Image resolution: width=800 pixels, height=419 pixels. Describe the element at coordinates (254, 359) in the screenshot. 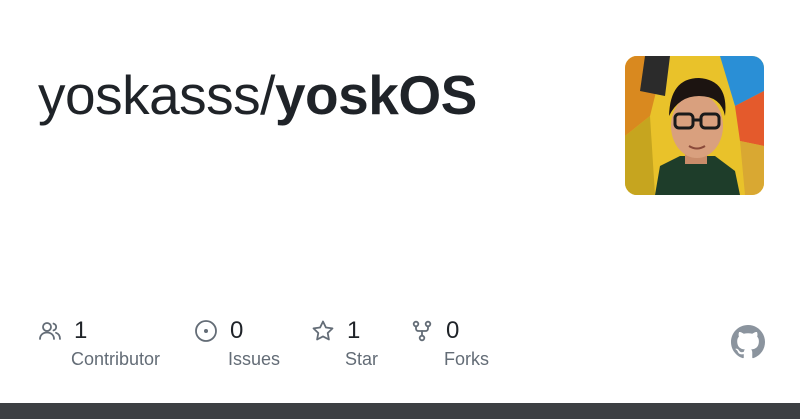

I see `issues-label: Issues` at that location.